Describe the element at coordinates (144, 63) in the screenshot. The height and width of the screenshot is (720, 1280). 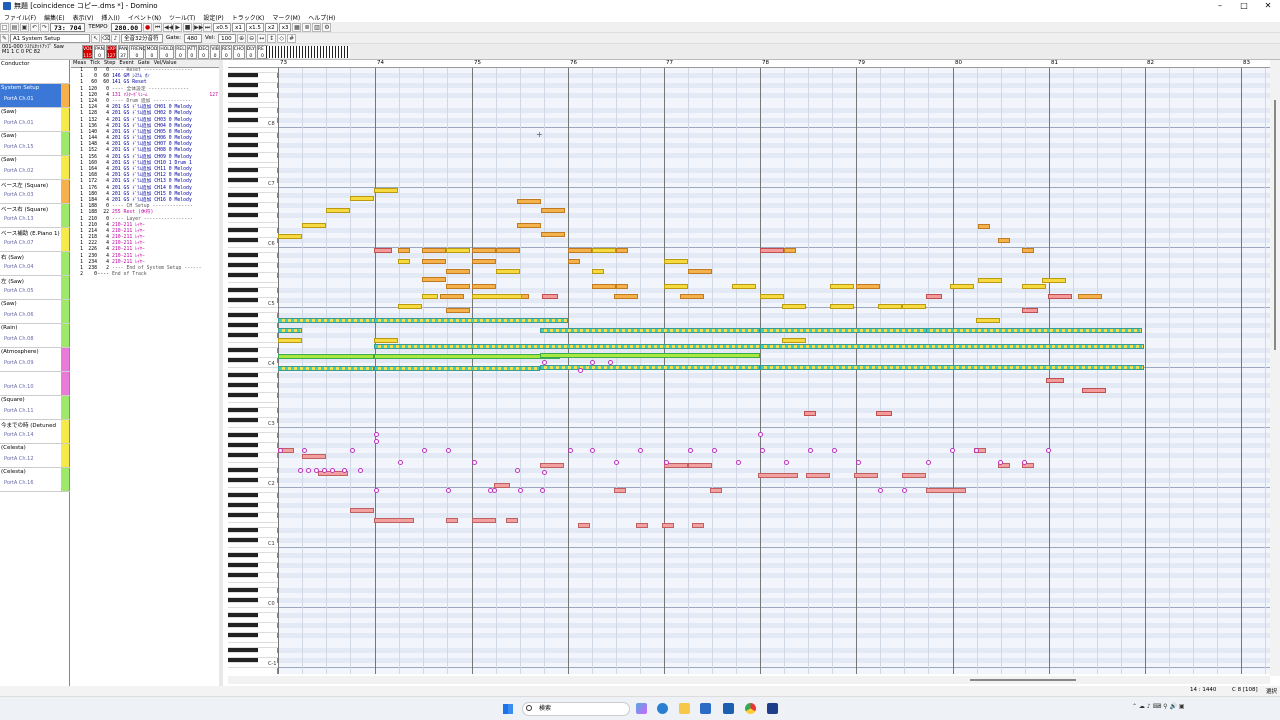
I see `list-column-header: Gate` at that location.